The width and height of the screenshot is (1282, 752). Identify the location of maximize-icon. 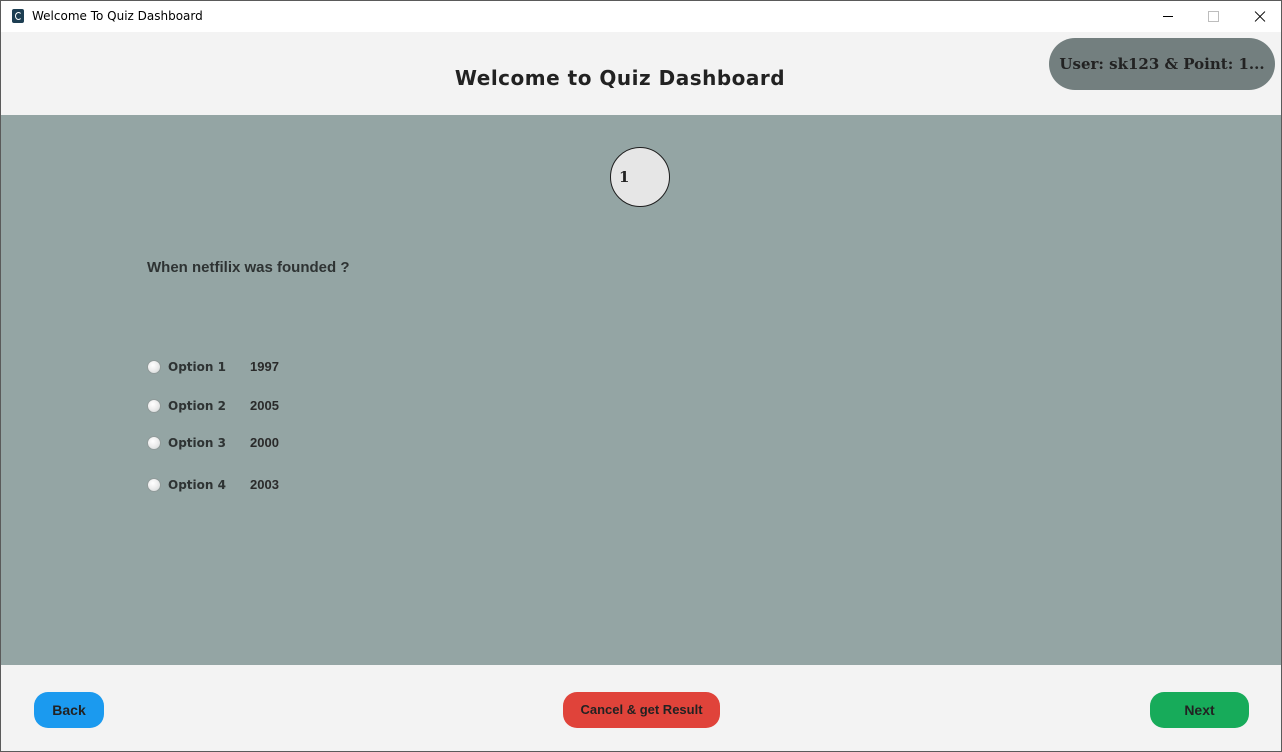
(1214, 16).